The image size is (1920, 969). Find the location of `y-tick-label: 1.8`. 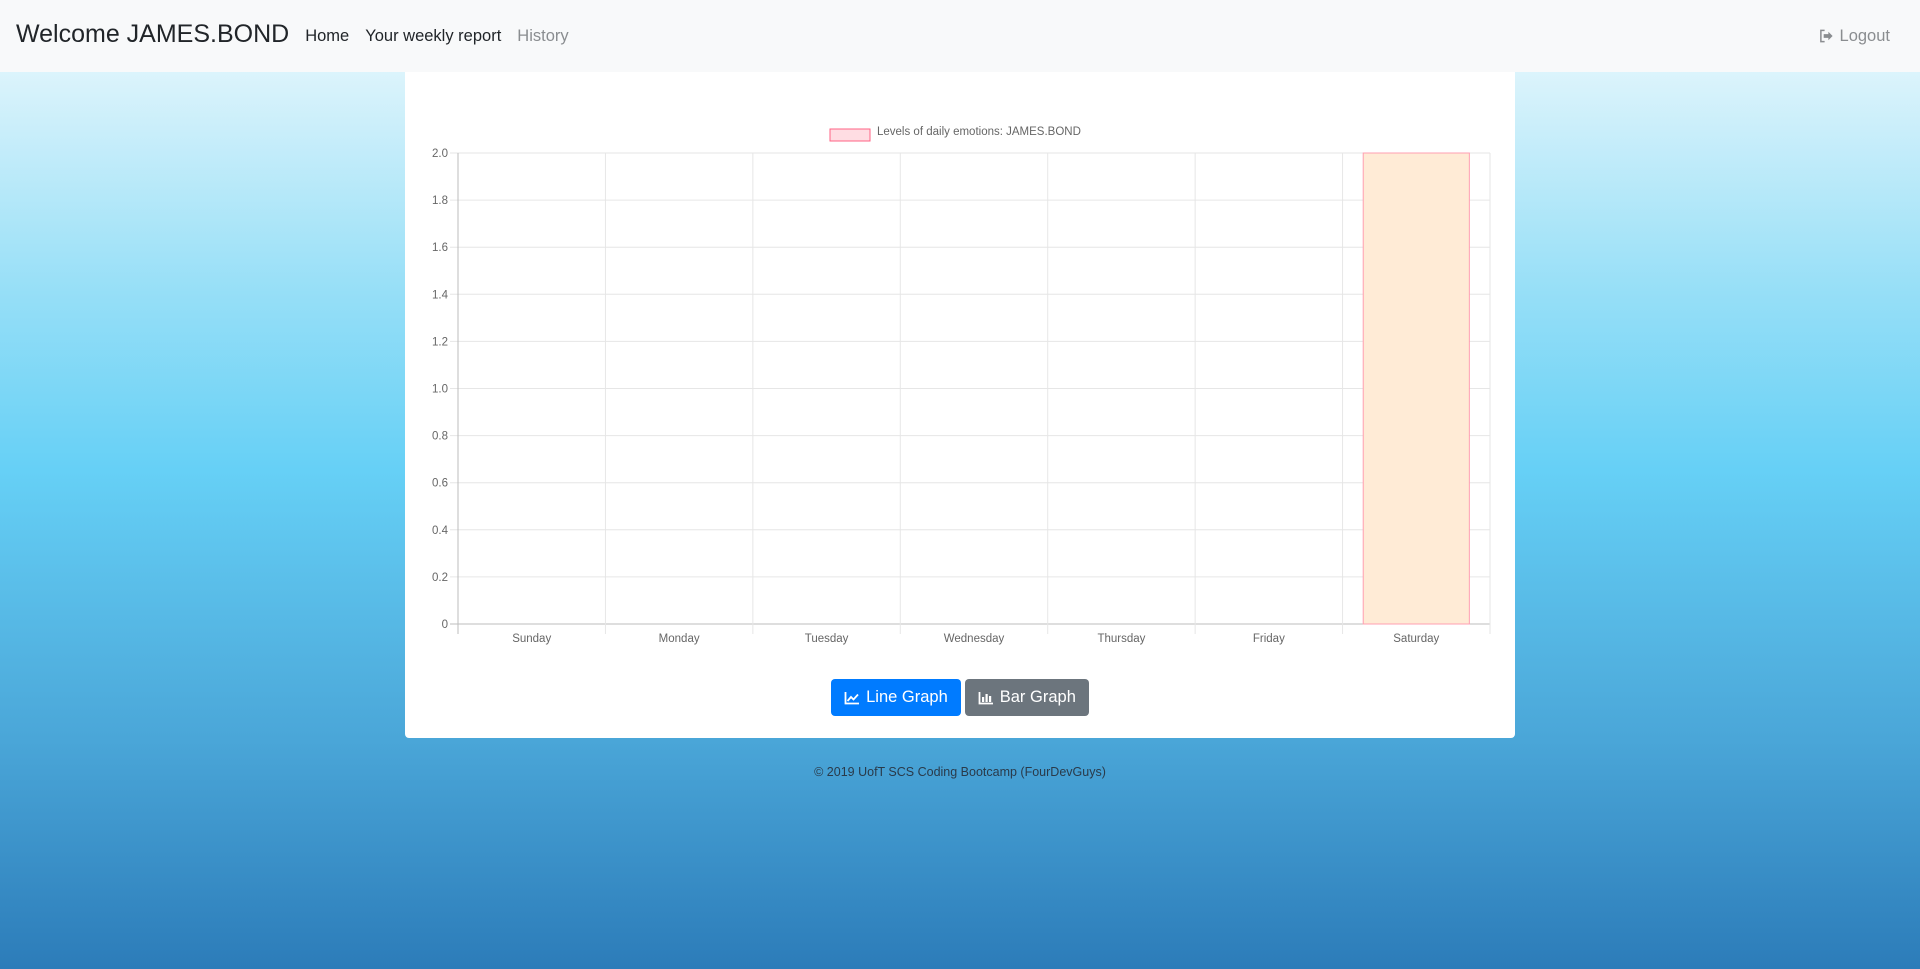

y-tick-label: 1.8 is located at coordinates (440, 201).